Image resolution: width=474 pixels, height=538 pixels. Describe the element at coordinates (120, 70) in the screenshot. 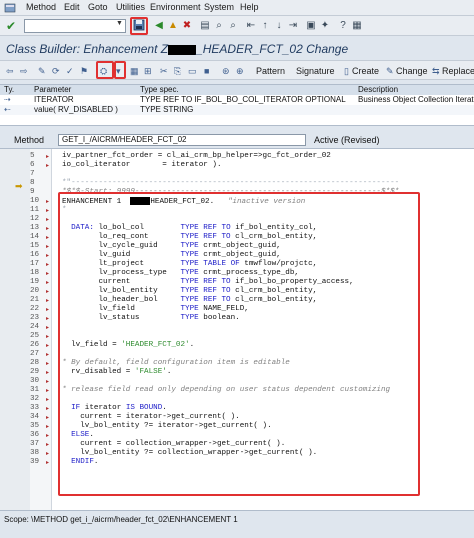

I see `dropdown-highlight` at that location.